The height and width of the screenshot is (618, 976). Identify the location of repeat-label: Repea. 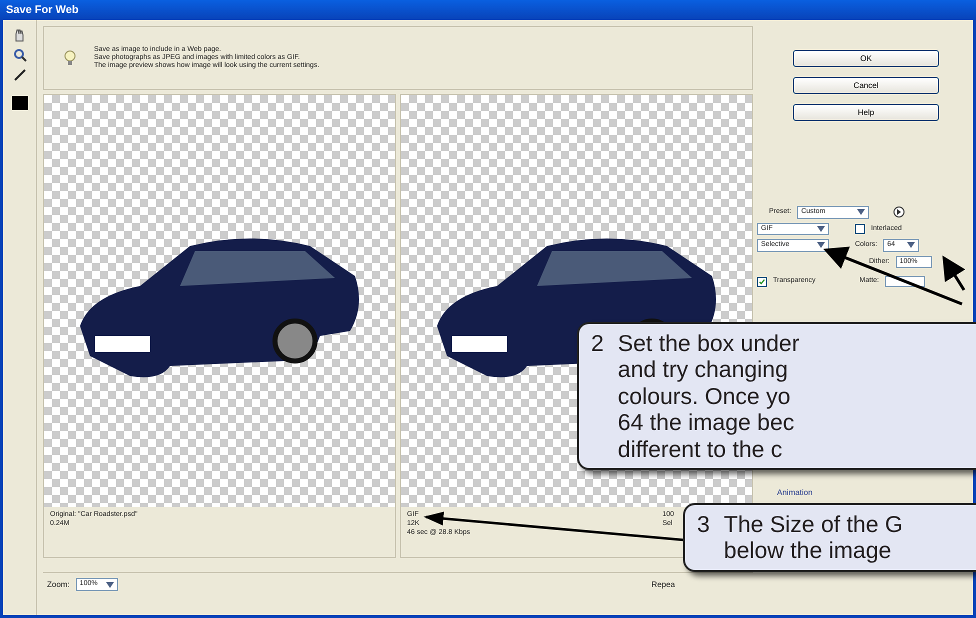
(663, 584).